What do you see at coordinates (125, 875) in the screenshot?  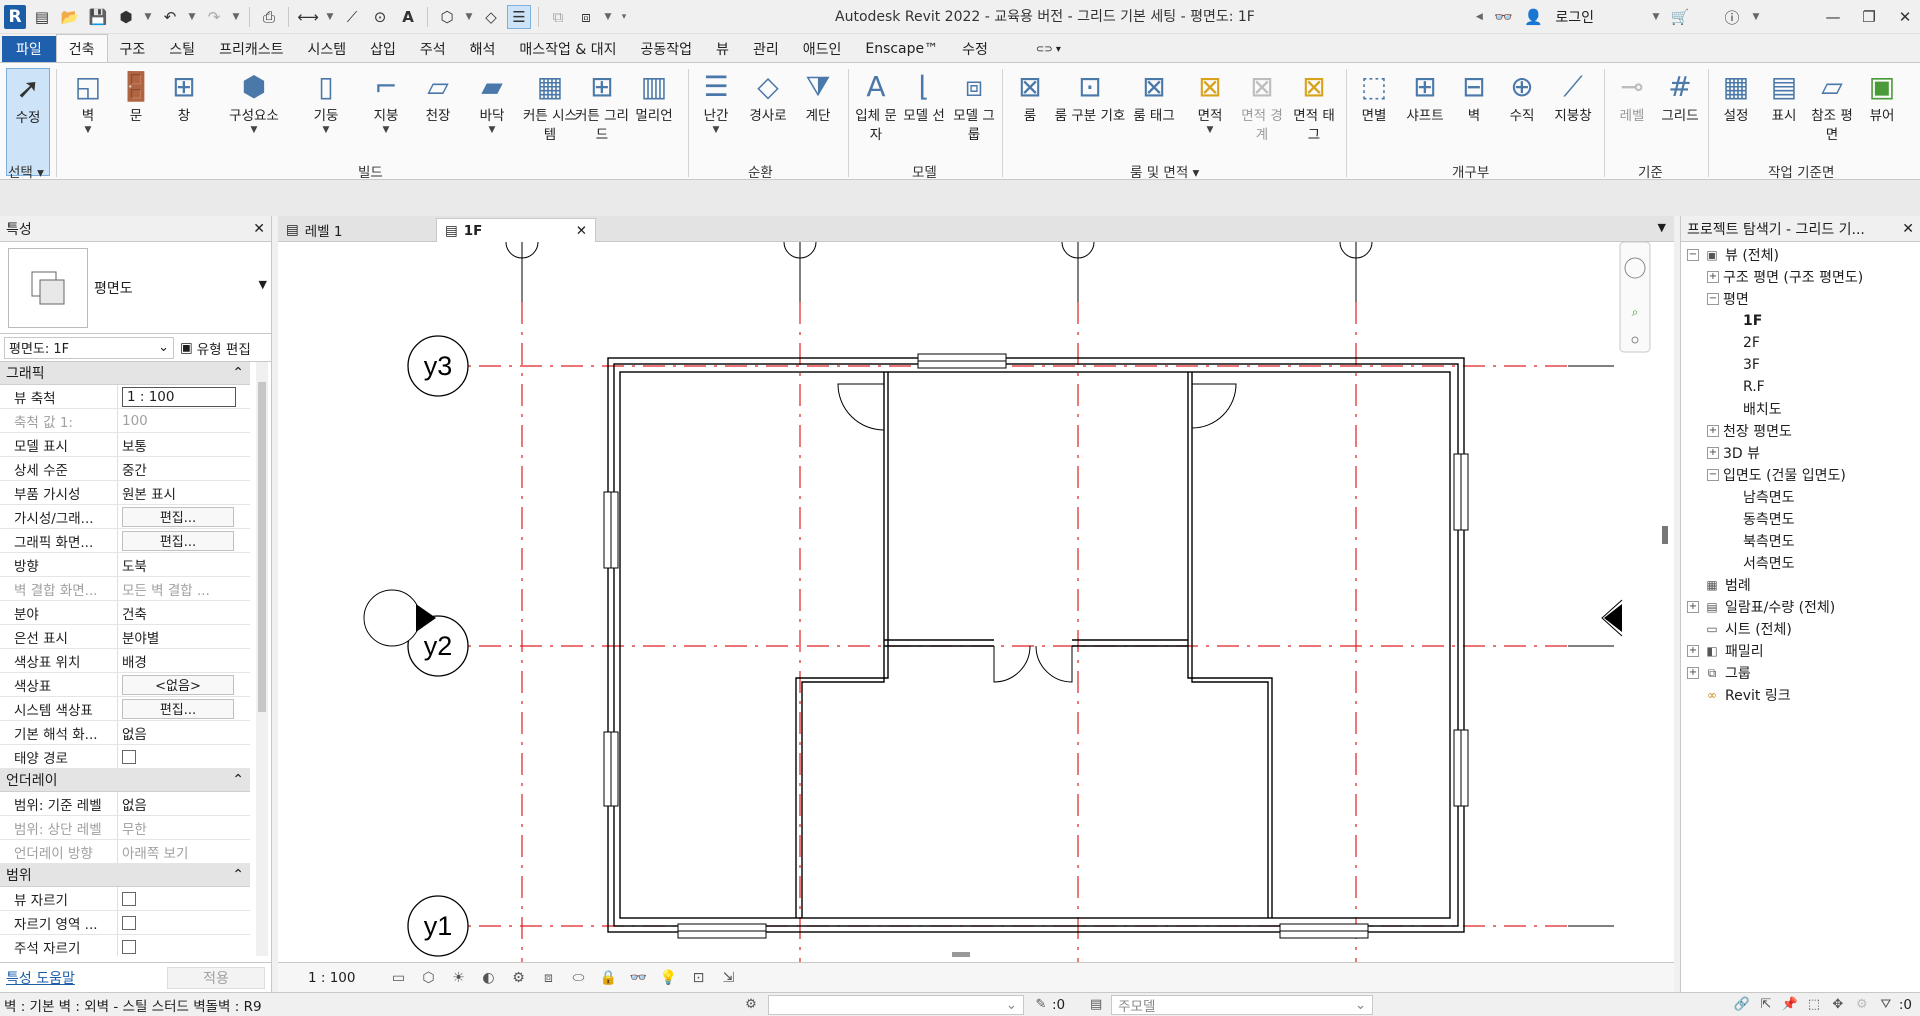 I see `property-group-header: 범위 ⌃` at bounding box center [125, 875].